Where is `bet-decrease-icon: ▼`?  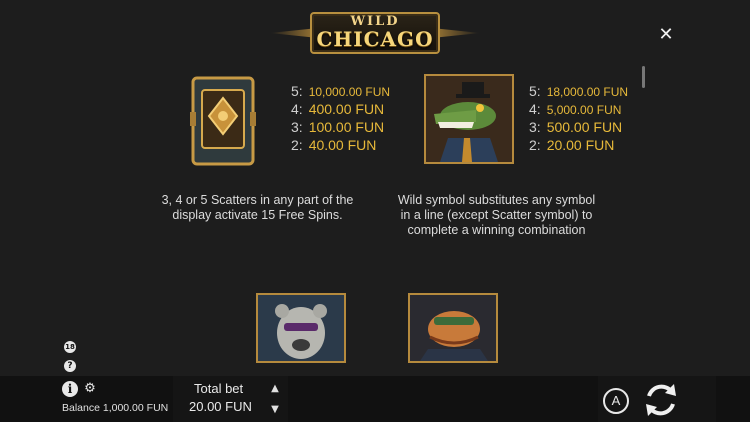
bet-decrease-icon: ▼ is located at coordinates (275, 410).